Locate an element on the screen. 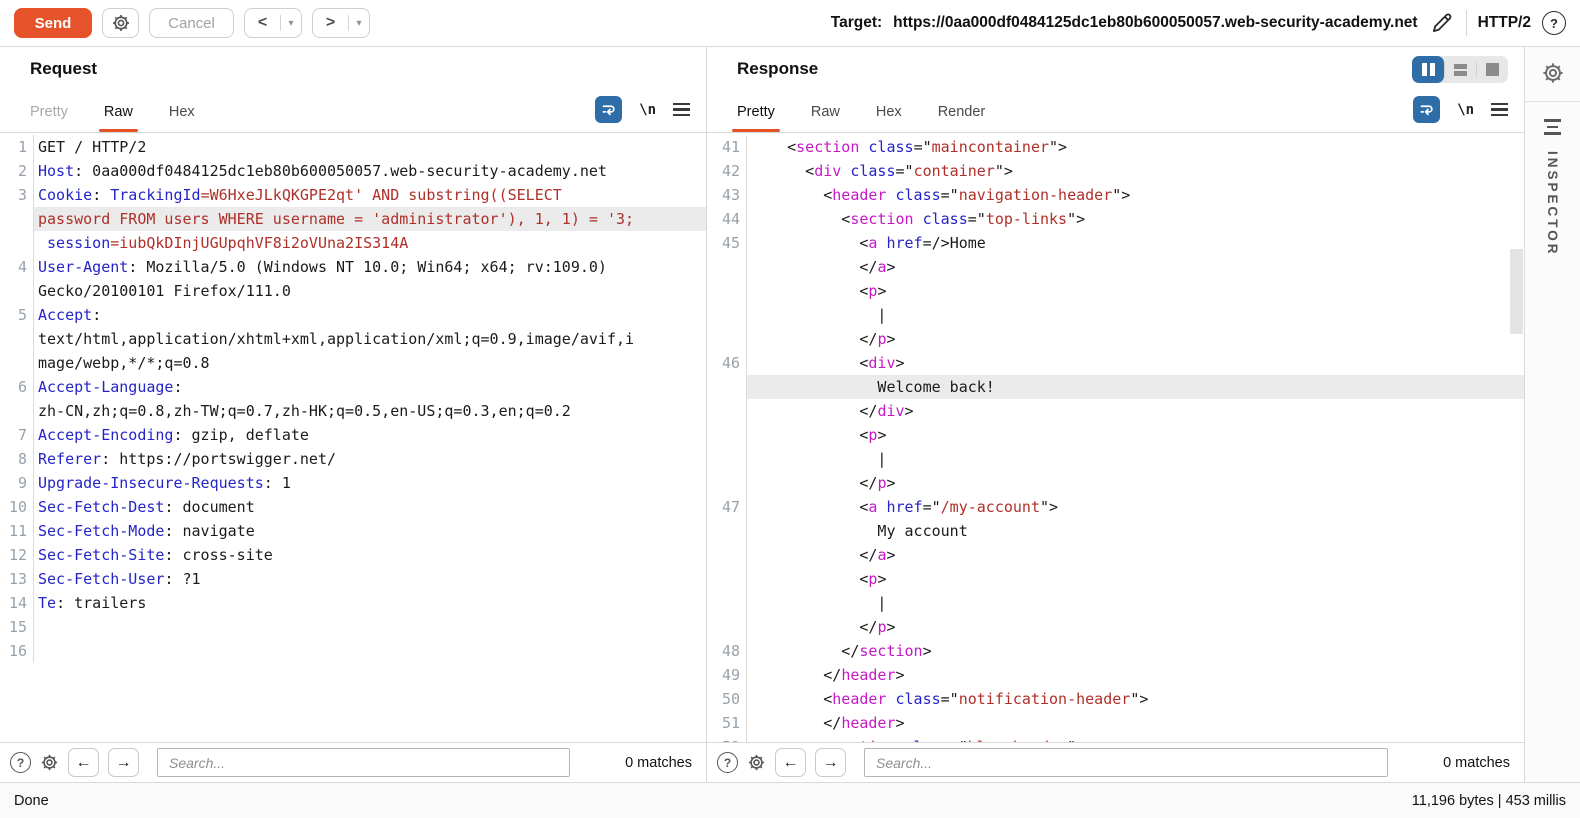 This screenshot has height=818, width=1580. code-line: Gecko/20100101 Firefox/111.0 is located at coordinates (353, 291).